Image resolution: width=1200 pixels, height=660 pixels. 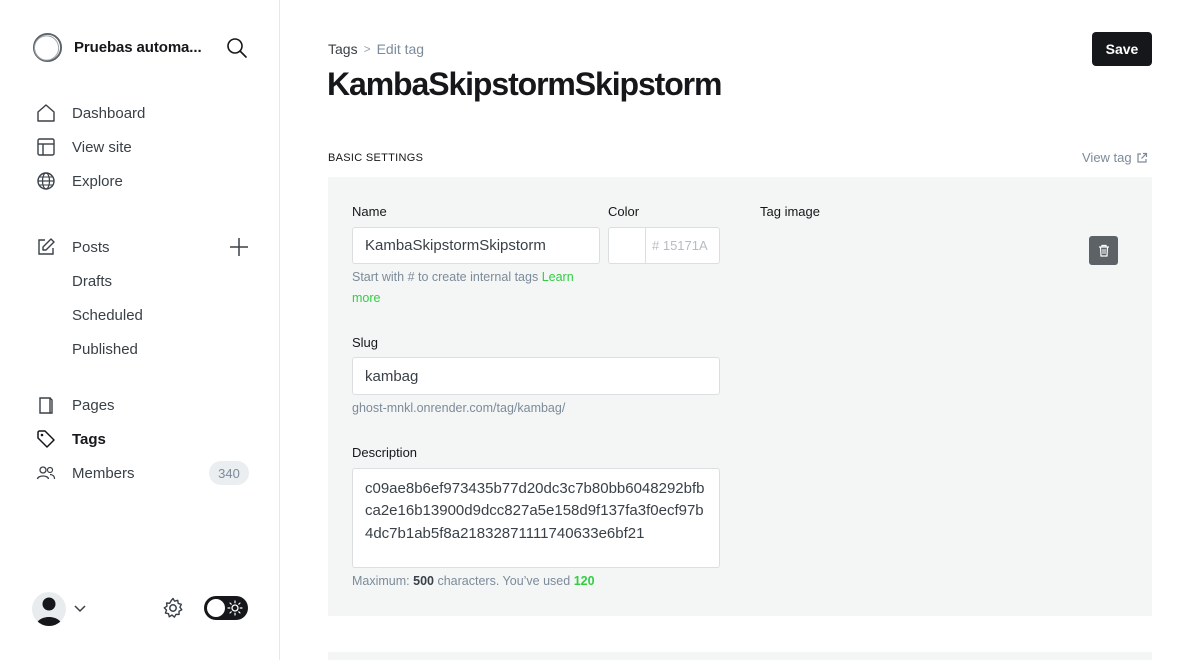 What do you see at coordinates (97, 181) in the screenshot?
I see `nav-explore-label: Explore` at bounding box center [97, 181].